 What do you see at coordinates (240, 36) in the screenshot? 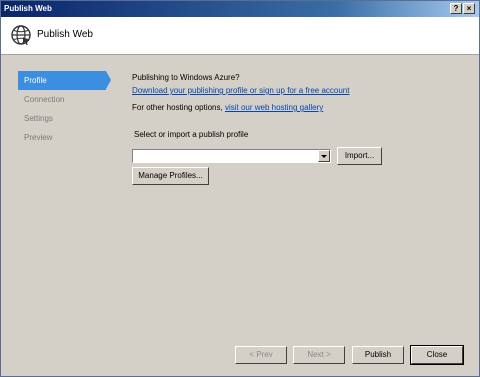
I see `dialog-header: Publish Web` at bounding box center [240, 36].